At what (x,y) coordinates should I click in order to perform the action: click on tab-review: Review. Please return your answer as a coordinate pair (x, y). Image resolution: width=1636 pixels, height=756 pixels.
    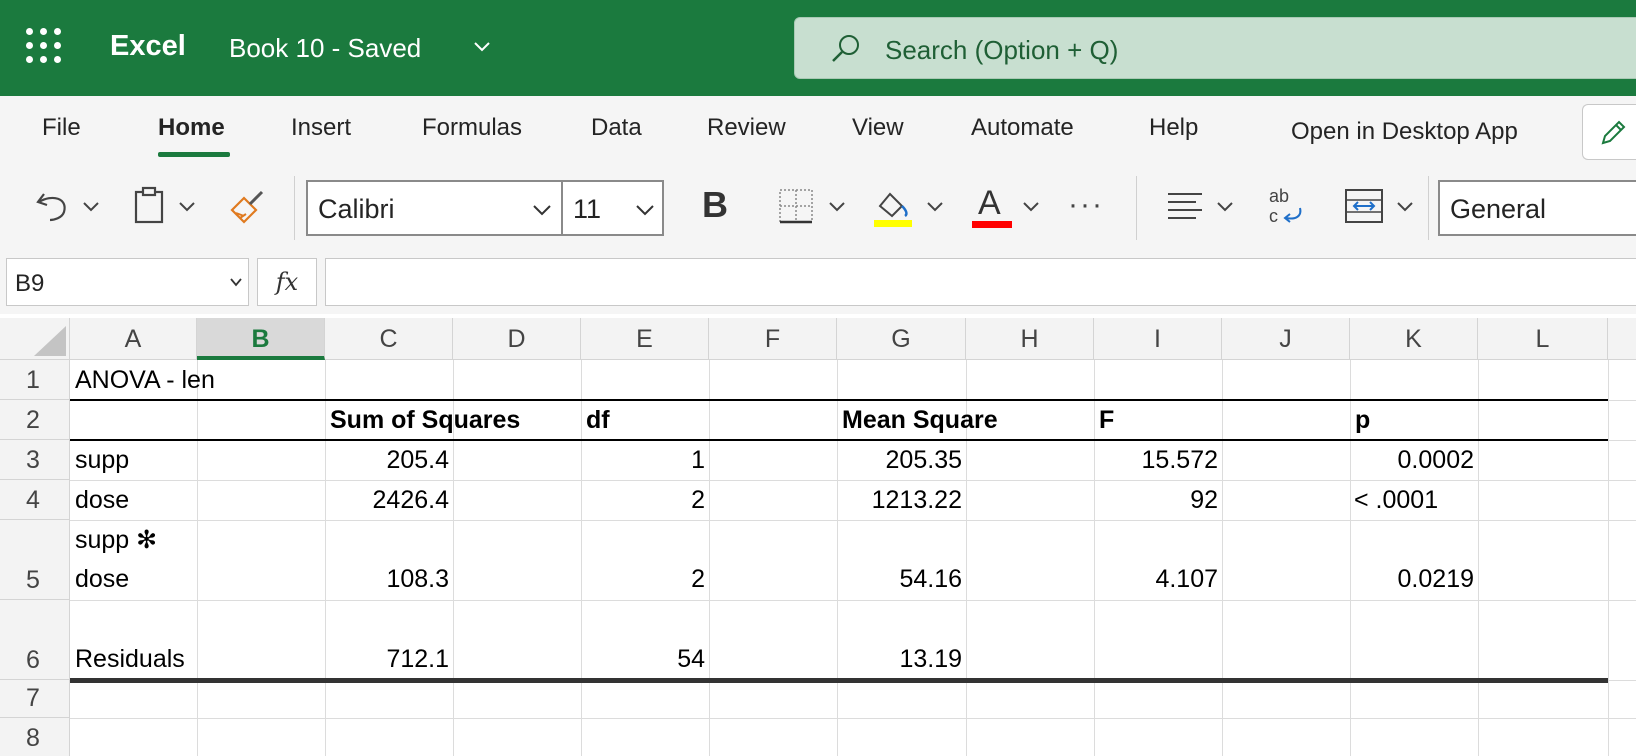
    Looking at the image, I should click on (746, 128).